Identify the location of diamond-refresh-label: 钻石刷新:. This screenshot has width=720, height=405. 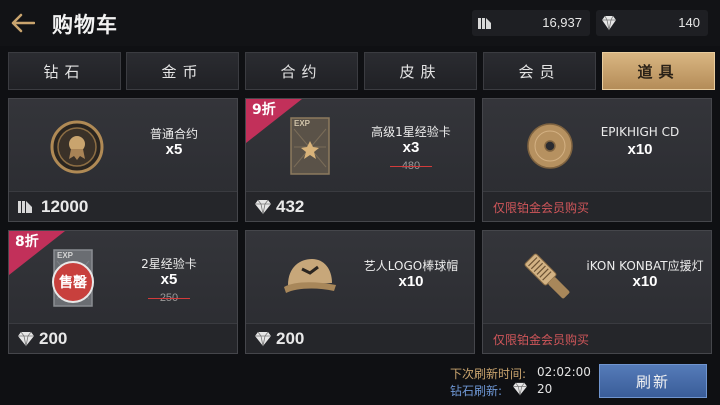
(476, 391).